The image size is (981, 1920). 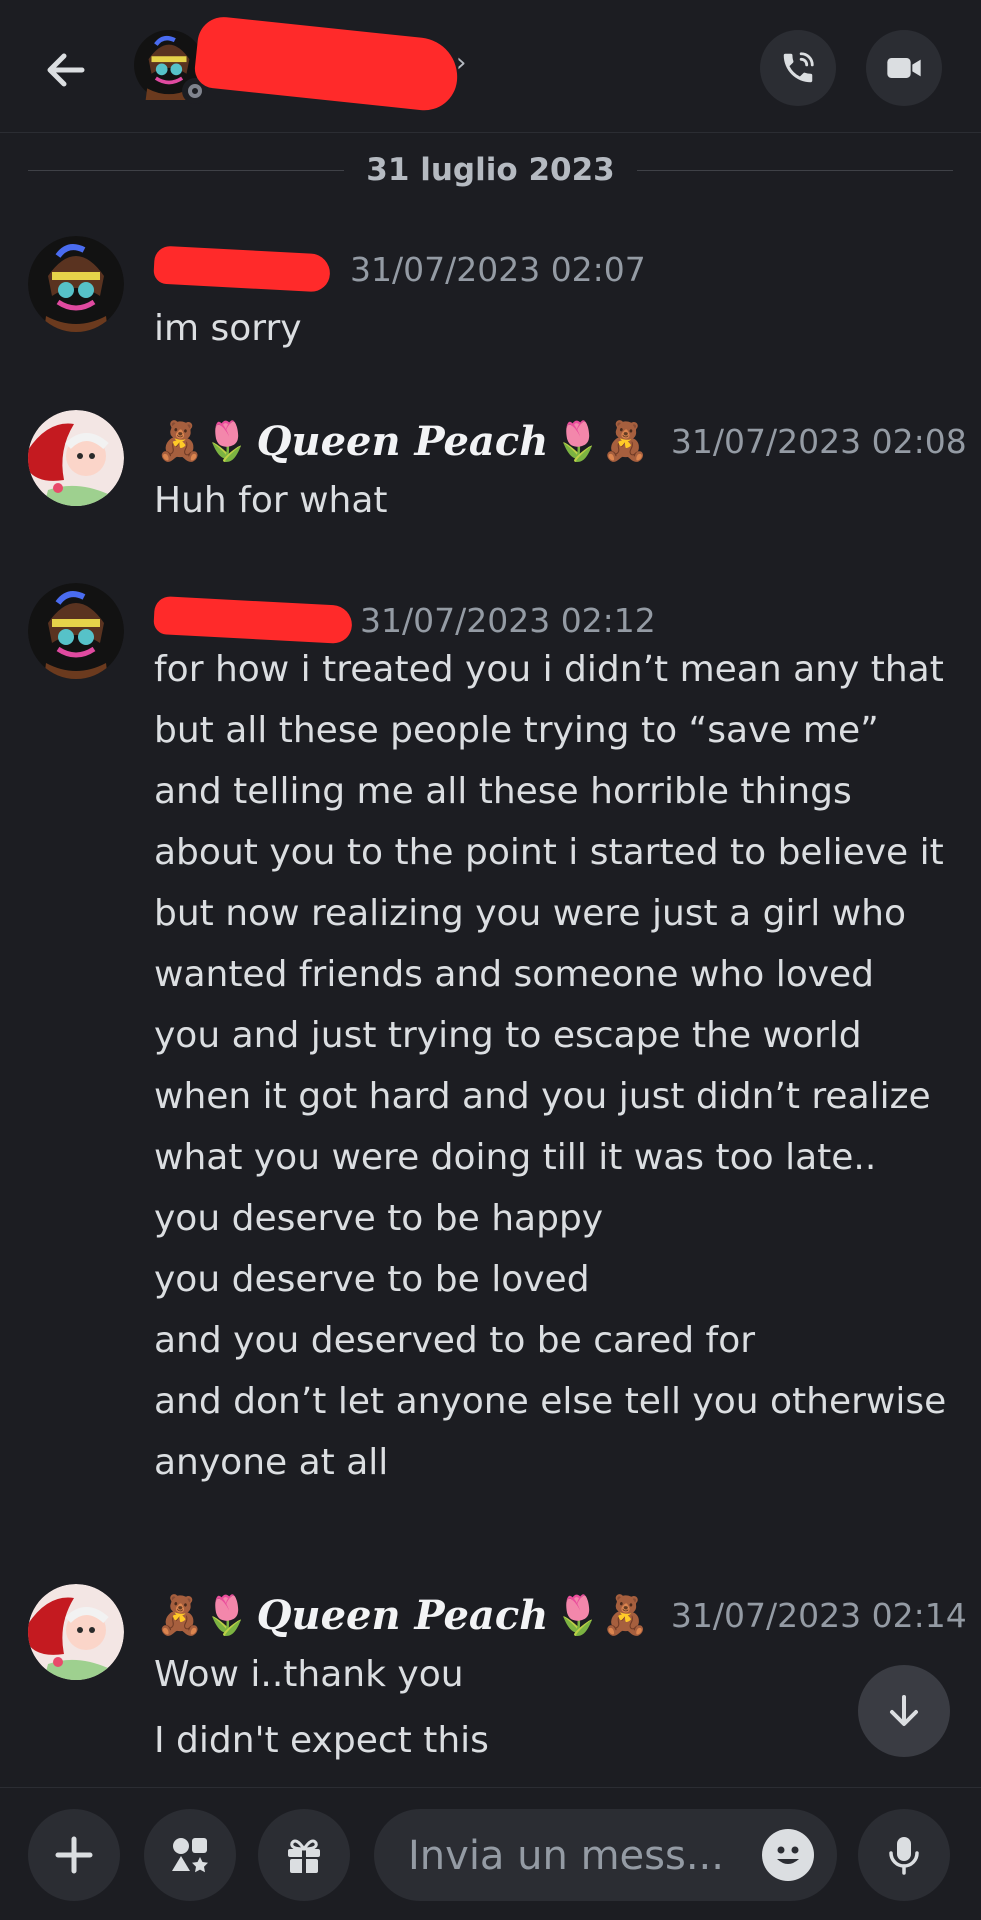 I want to click on message-line: anyone at all, so click(x=271, y=1462).